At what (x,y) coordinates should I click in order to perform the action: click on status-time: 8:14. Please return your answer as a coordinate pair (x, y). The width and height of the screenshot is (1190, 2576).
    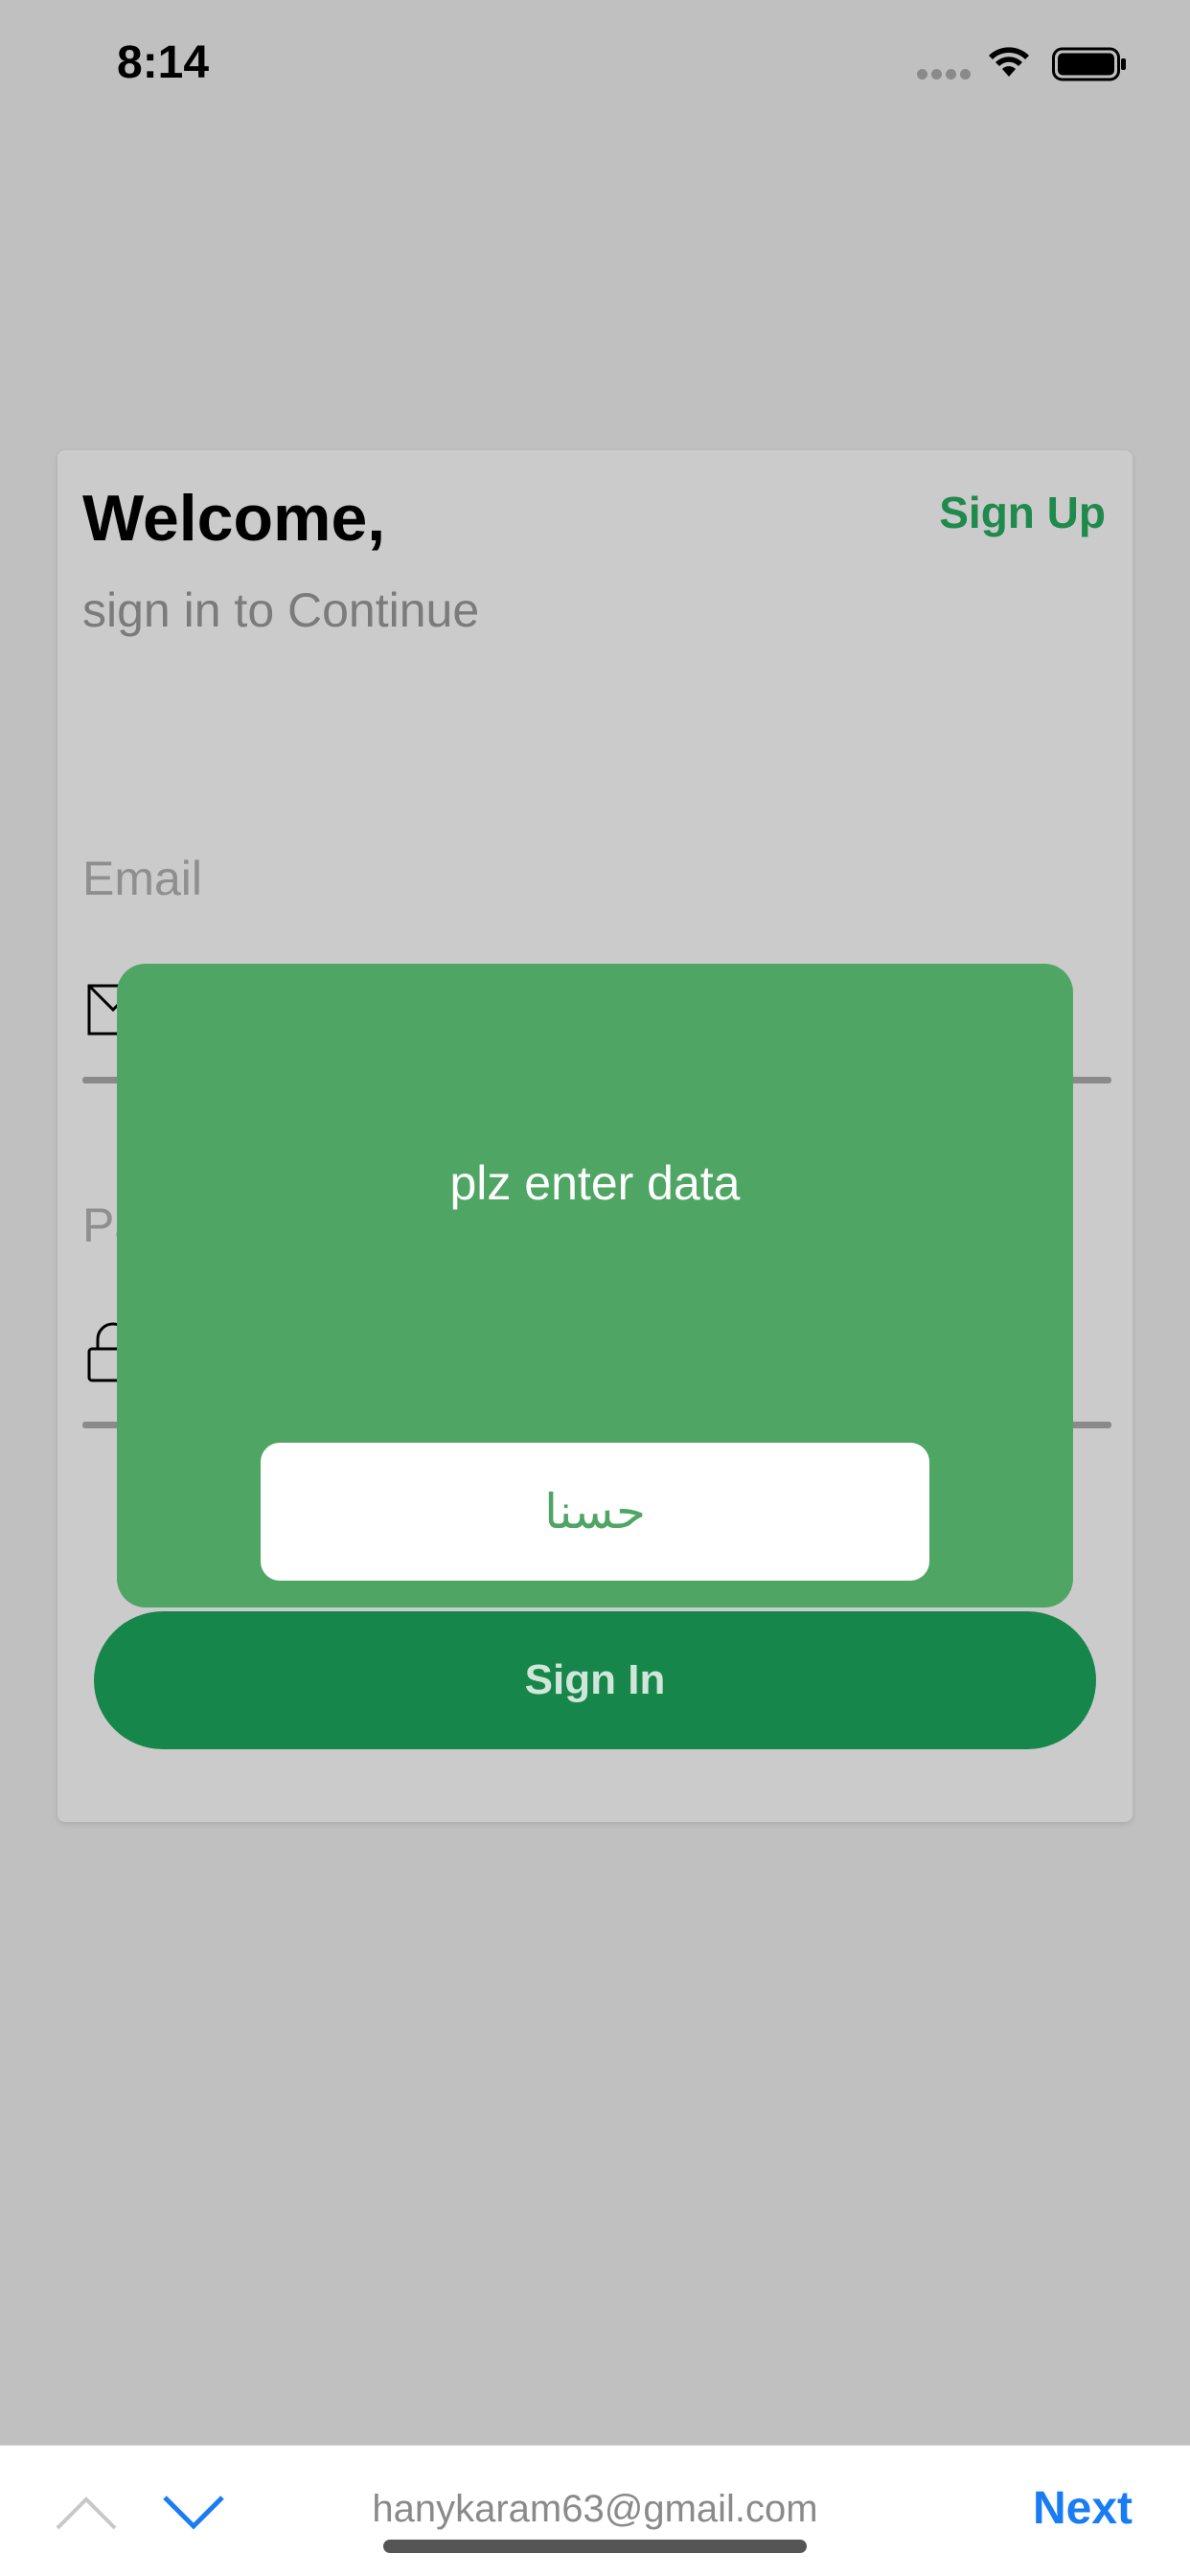
    Looking at the image, I should click on (163, 62).